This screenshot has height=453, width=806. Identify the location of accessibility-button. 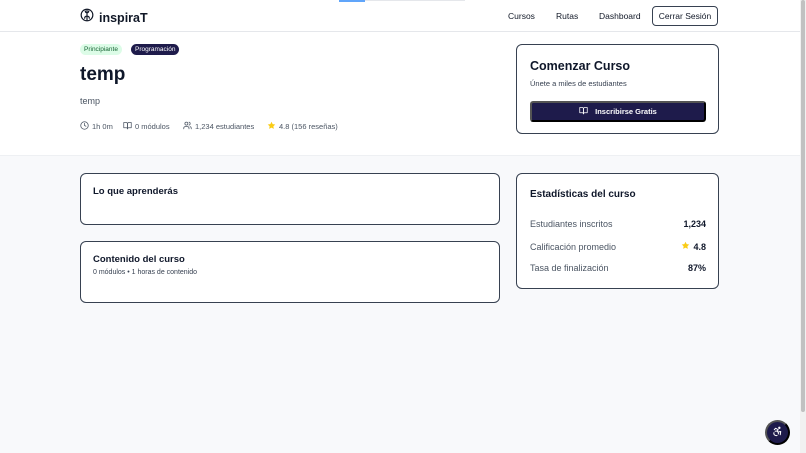
(777, 432).